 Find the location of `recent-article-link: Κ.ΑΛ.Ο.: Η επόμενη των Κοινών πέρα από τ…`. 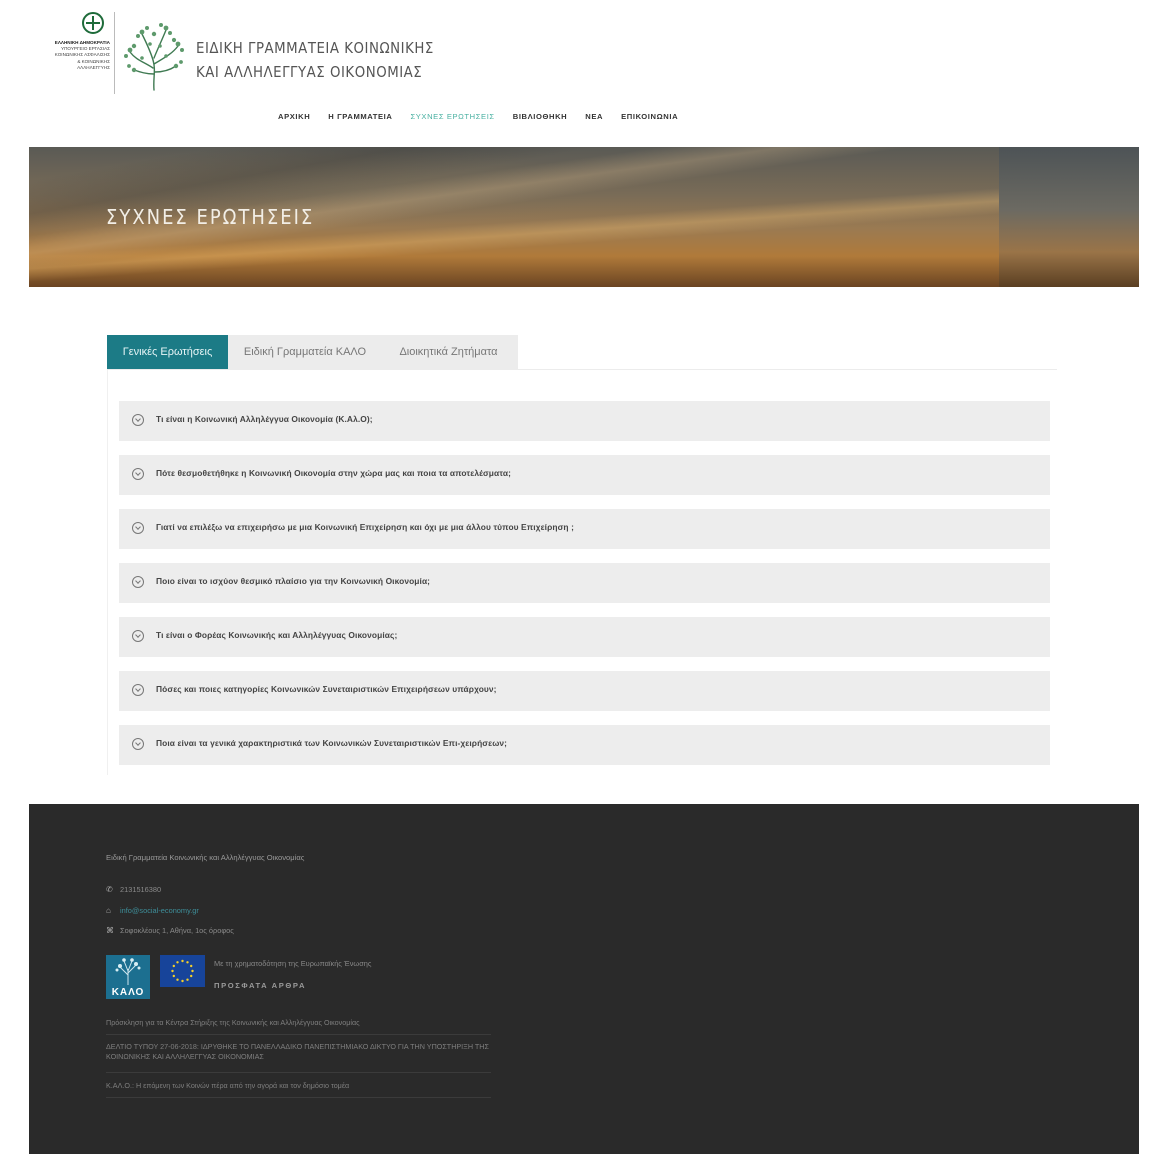

recent-article-link: Κ.ΑΛ.Ο.: Η επόμενη των Κοινών πέρα από τ… is located at coordinates (306, 1086).